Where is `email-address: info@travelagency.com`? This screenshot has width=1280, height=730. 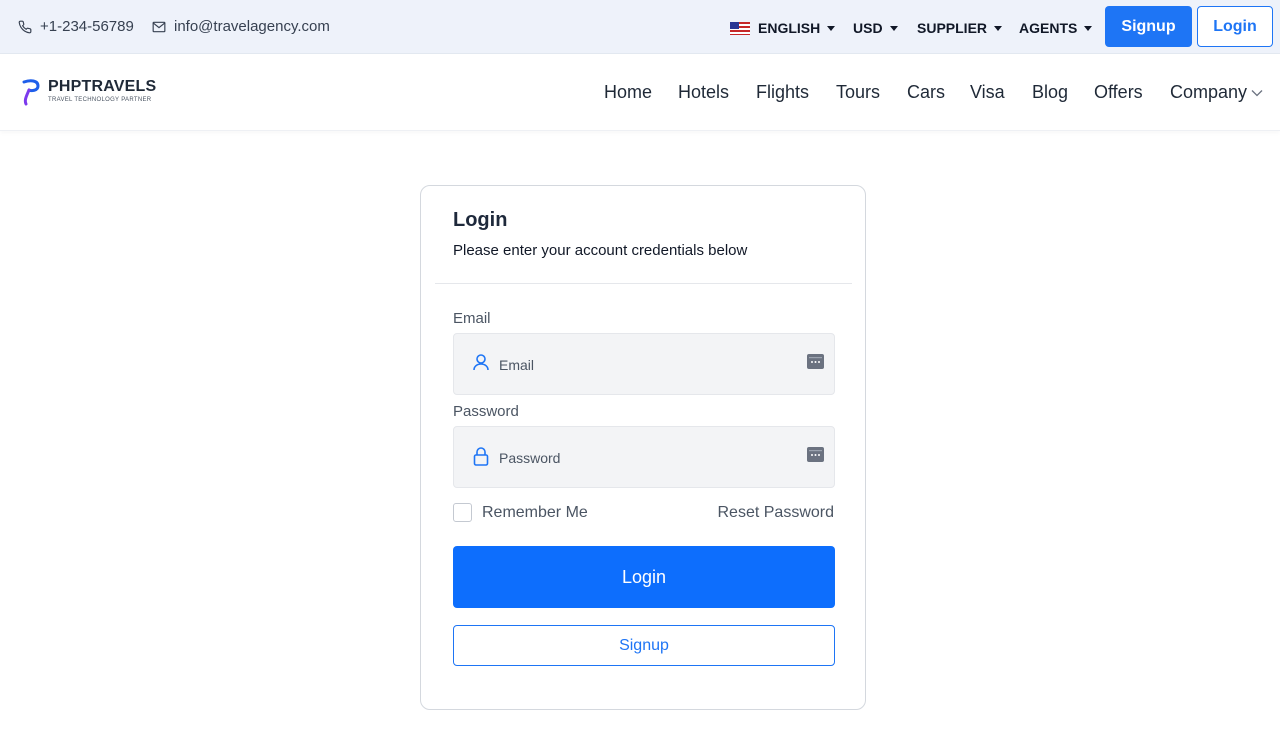
email-address: info@travelagency.com is located at coordinates (252, 26).